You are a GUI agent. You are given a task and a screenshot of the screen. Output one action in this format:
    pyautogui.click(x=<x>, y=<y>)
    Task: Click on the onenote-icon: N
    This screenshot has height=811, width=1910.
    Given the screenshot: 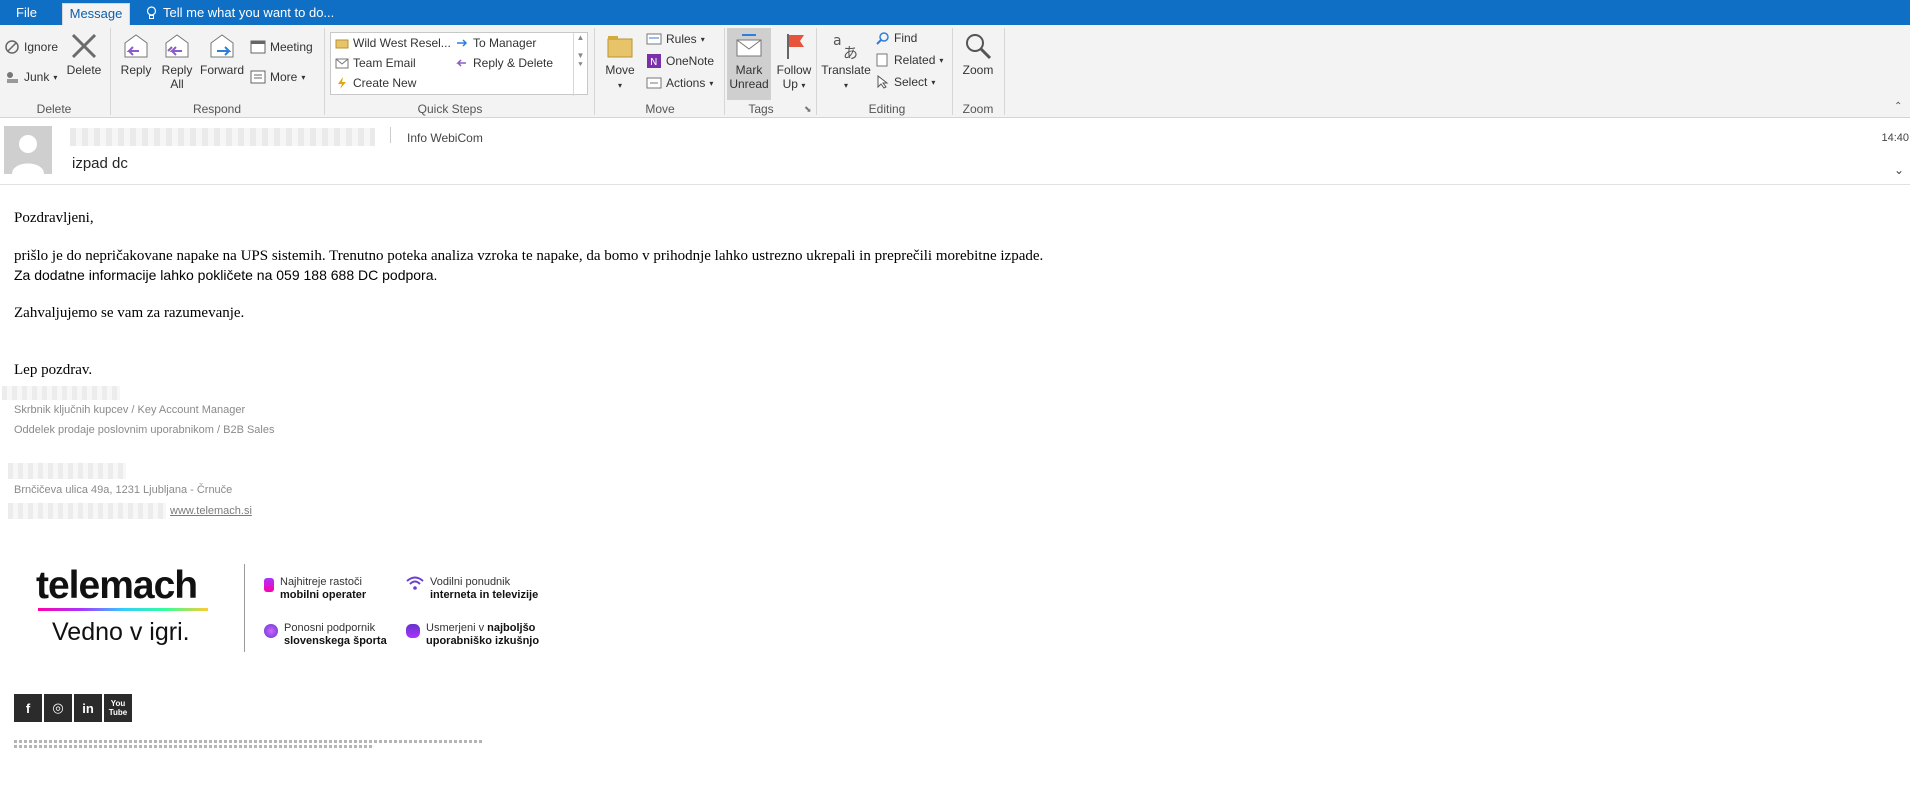 What is the action you would take?
    pyautogui.click(x=654, y=61)
    